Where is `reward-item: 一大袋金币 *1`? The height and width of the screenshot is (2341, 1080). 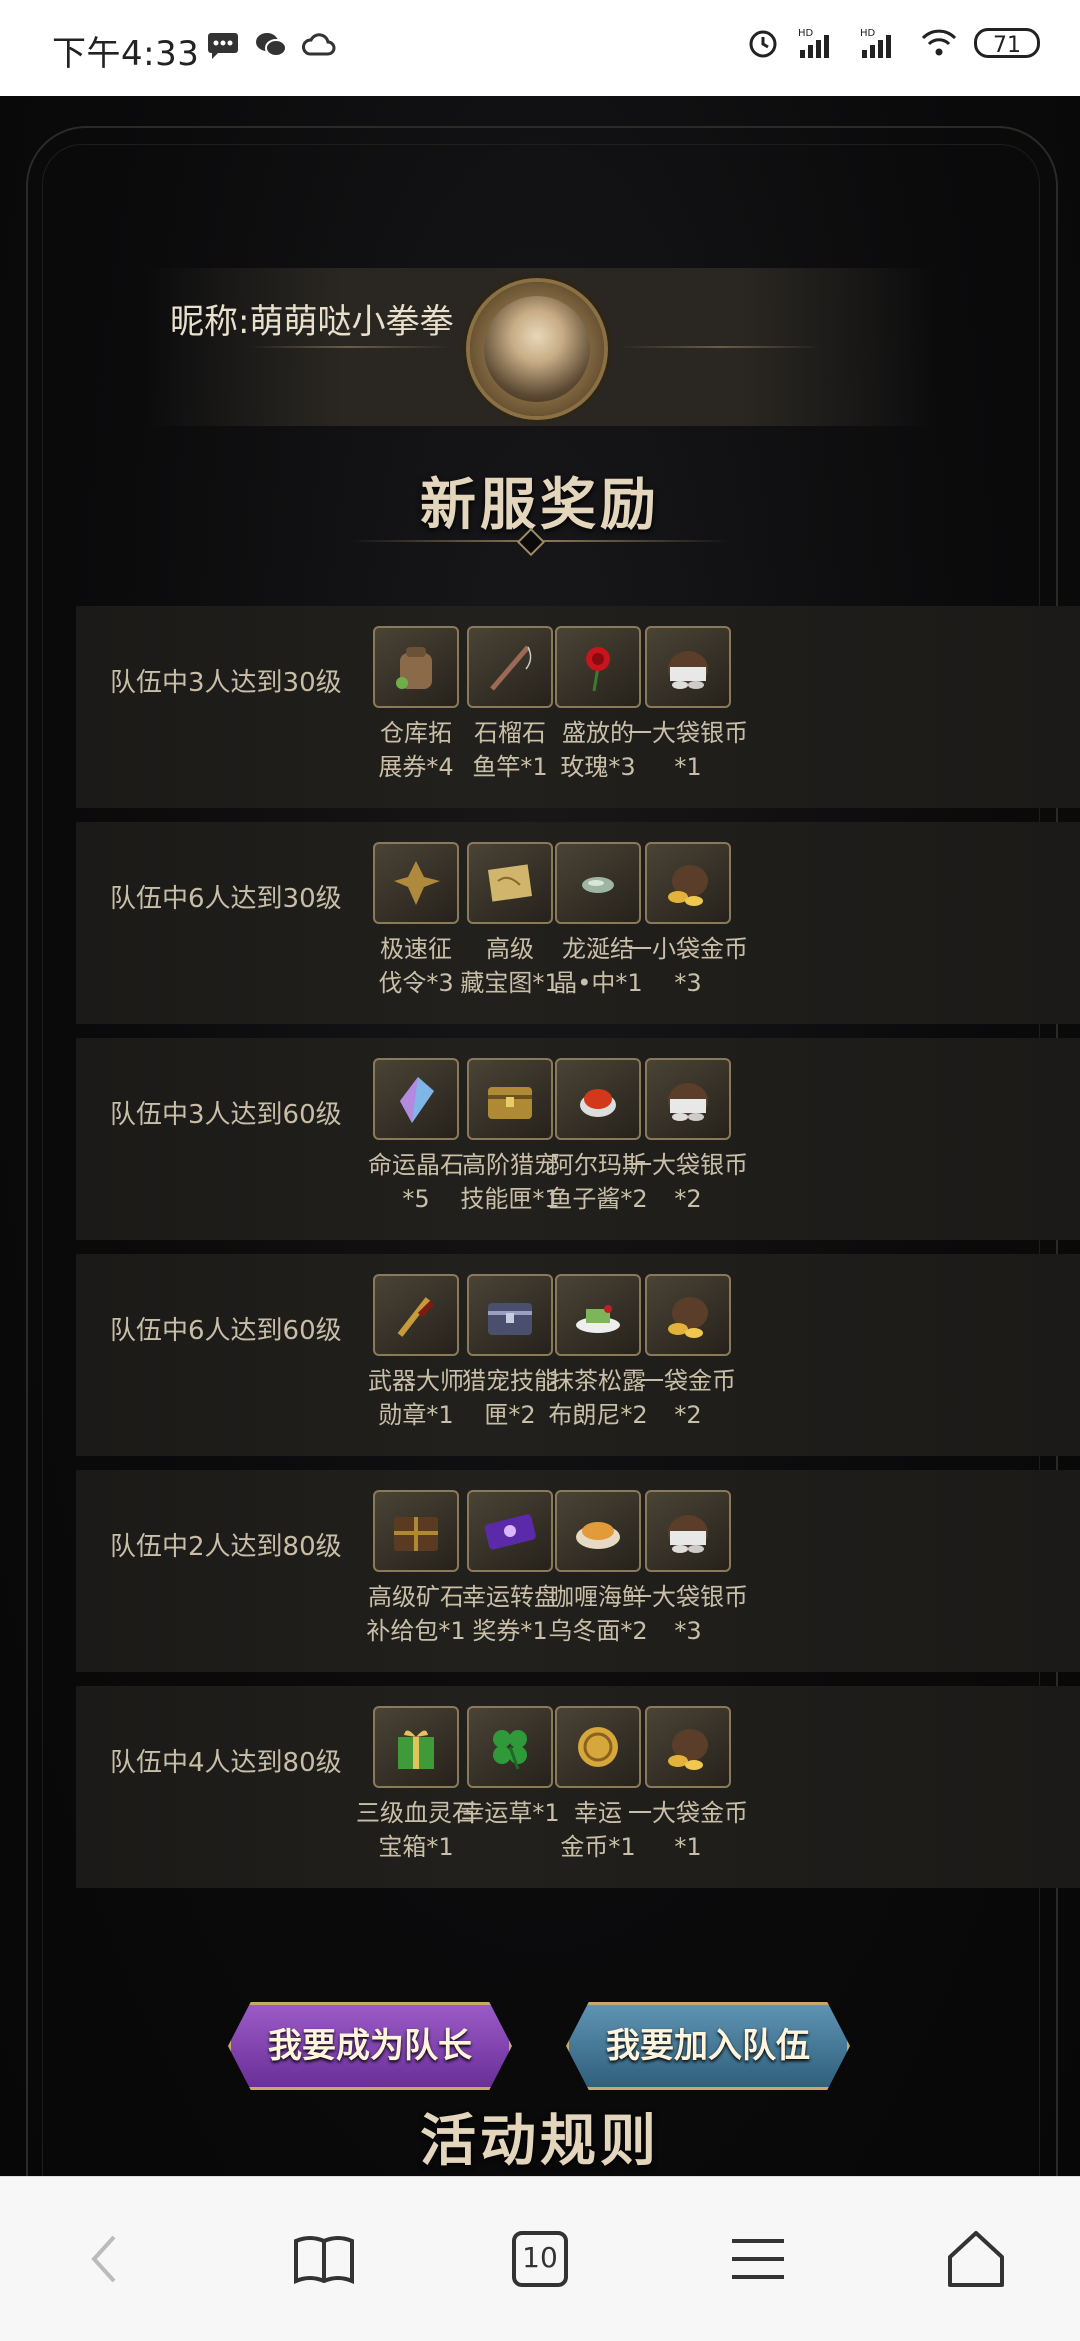
reward-item: 一大袋金币 *1 is located at coordinates (688, 1785).